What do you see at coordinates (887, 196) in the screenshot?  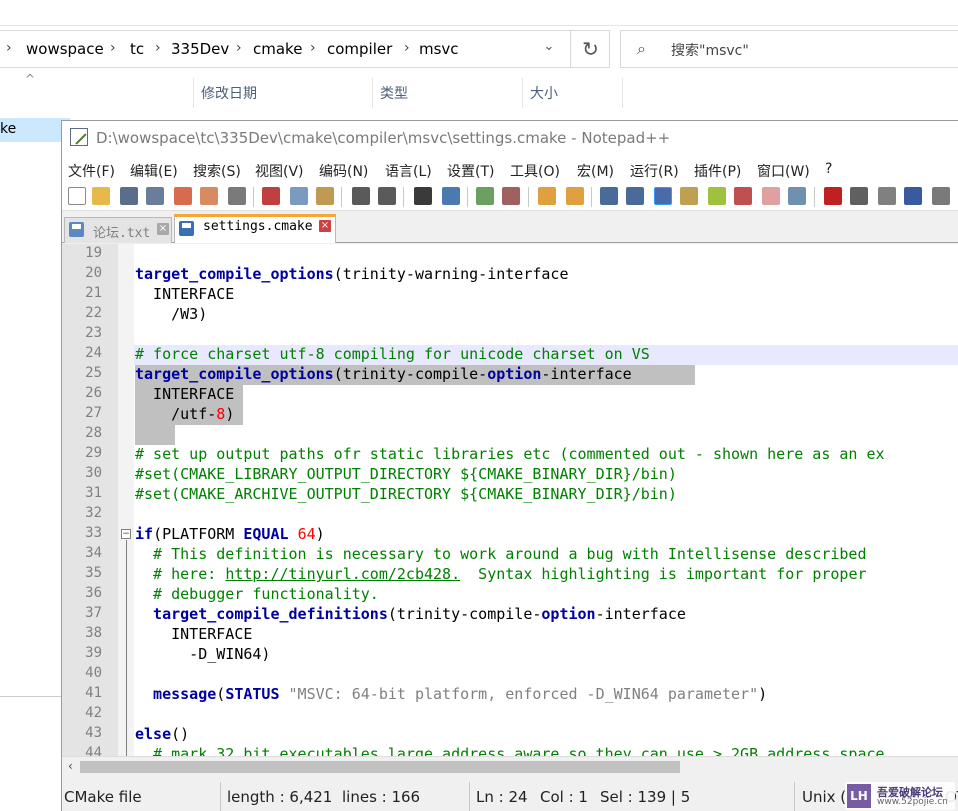 I see `play-macro-icon` at bounding box center [887, 196].